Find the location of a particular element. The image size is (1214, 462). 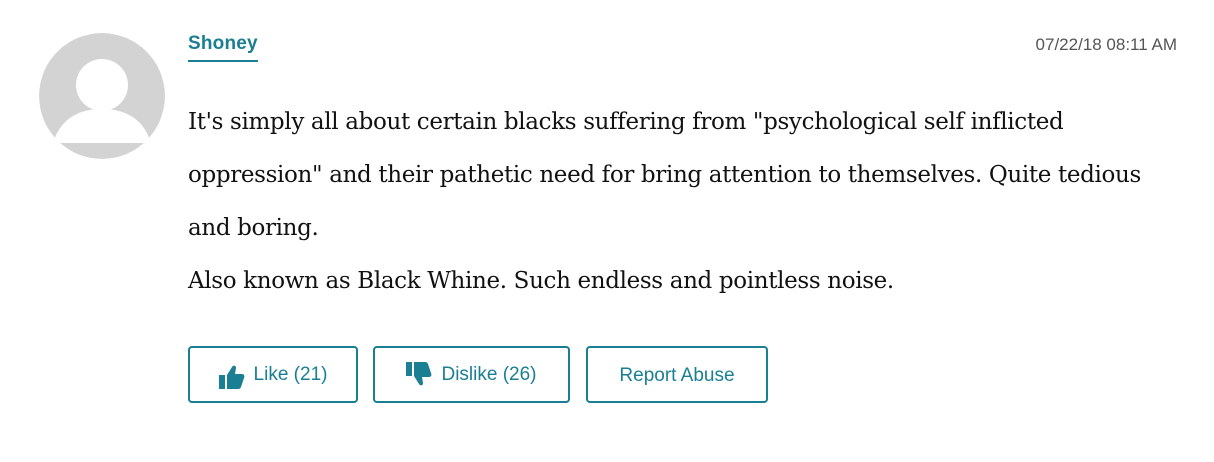

comment-timestamp: 07/22/18 08:11 AM is located at coordinates (1106, 44).